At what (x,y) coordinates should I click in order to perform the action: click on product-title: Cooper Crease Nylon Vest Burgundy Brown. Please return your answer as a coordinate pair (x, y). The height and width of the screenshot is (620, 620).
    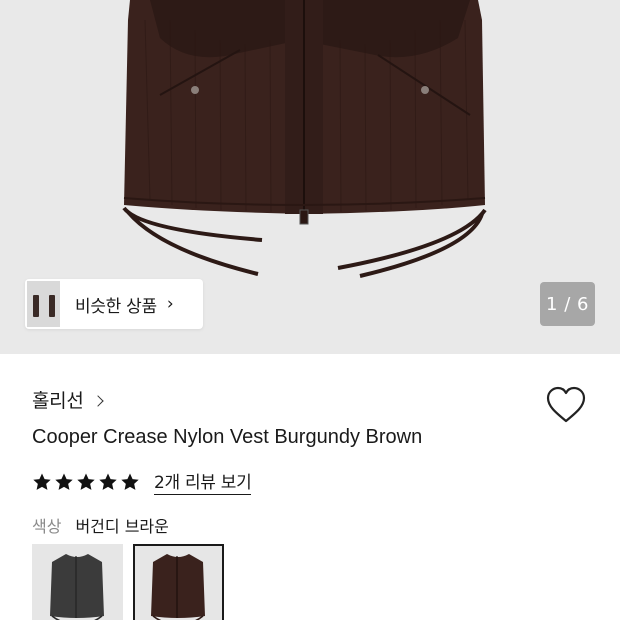
    Looking at the image, I should click on (227, 437).